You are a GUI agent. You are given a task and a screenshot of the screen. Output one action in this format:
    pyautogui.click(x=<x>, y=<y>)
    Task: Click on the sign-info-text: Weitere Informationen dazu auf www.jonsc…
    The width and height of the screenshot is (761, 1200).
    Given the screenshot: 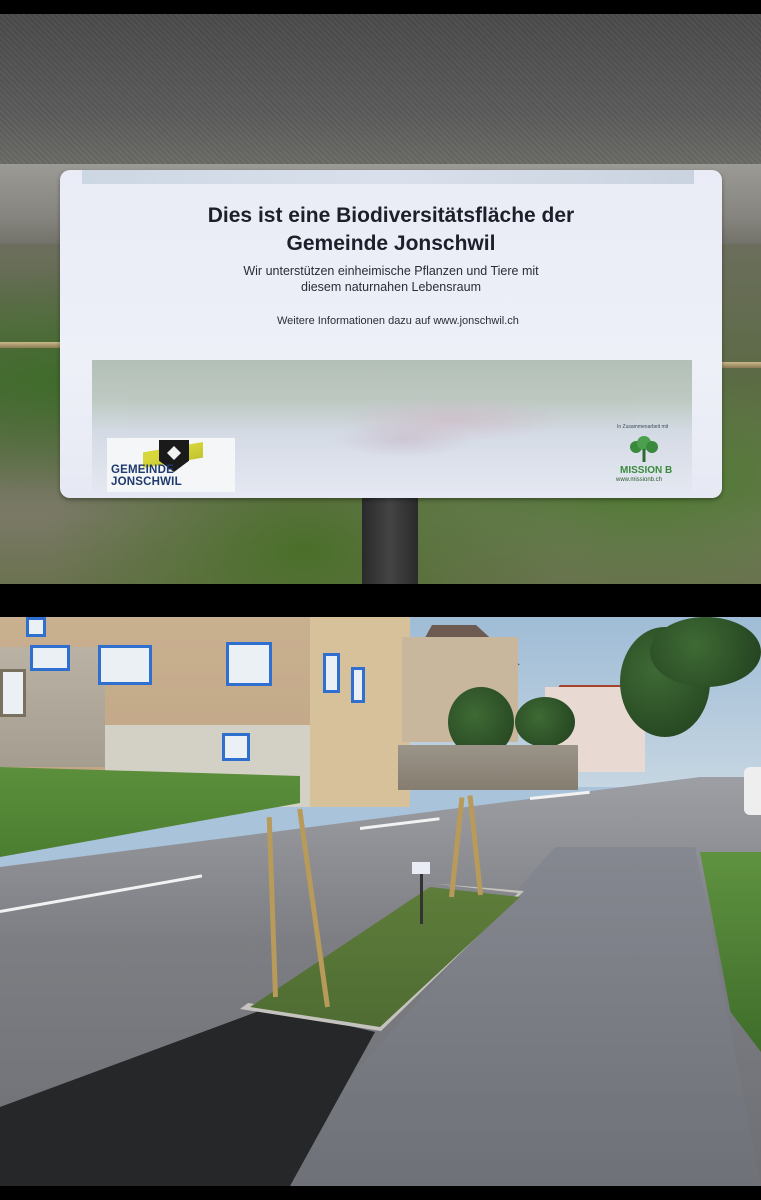 What is the action you would take?
    pyautogui.click(x=398, y=321)
    